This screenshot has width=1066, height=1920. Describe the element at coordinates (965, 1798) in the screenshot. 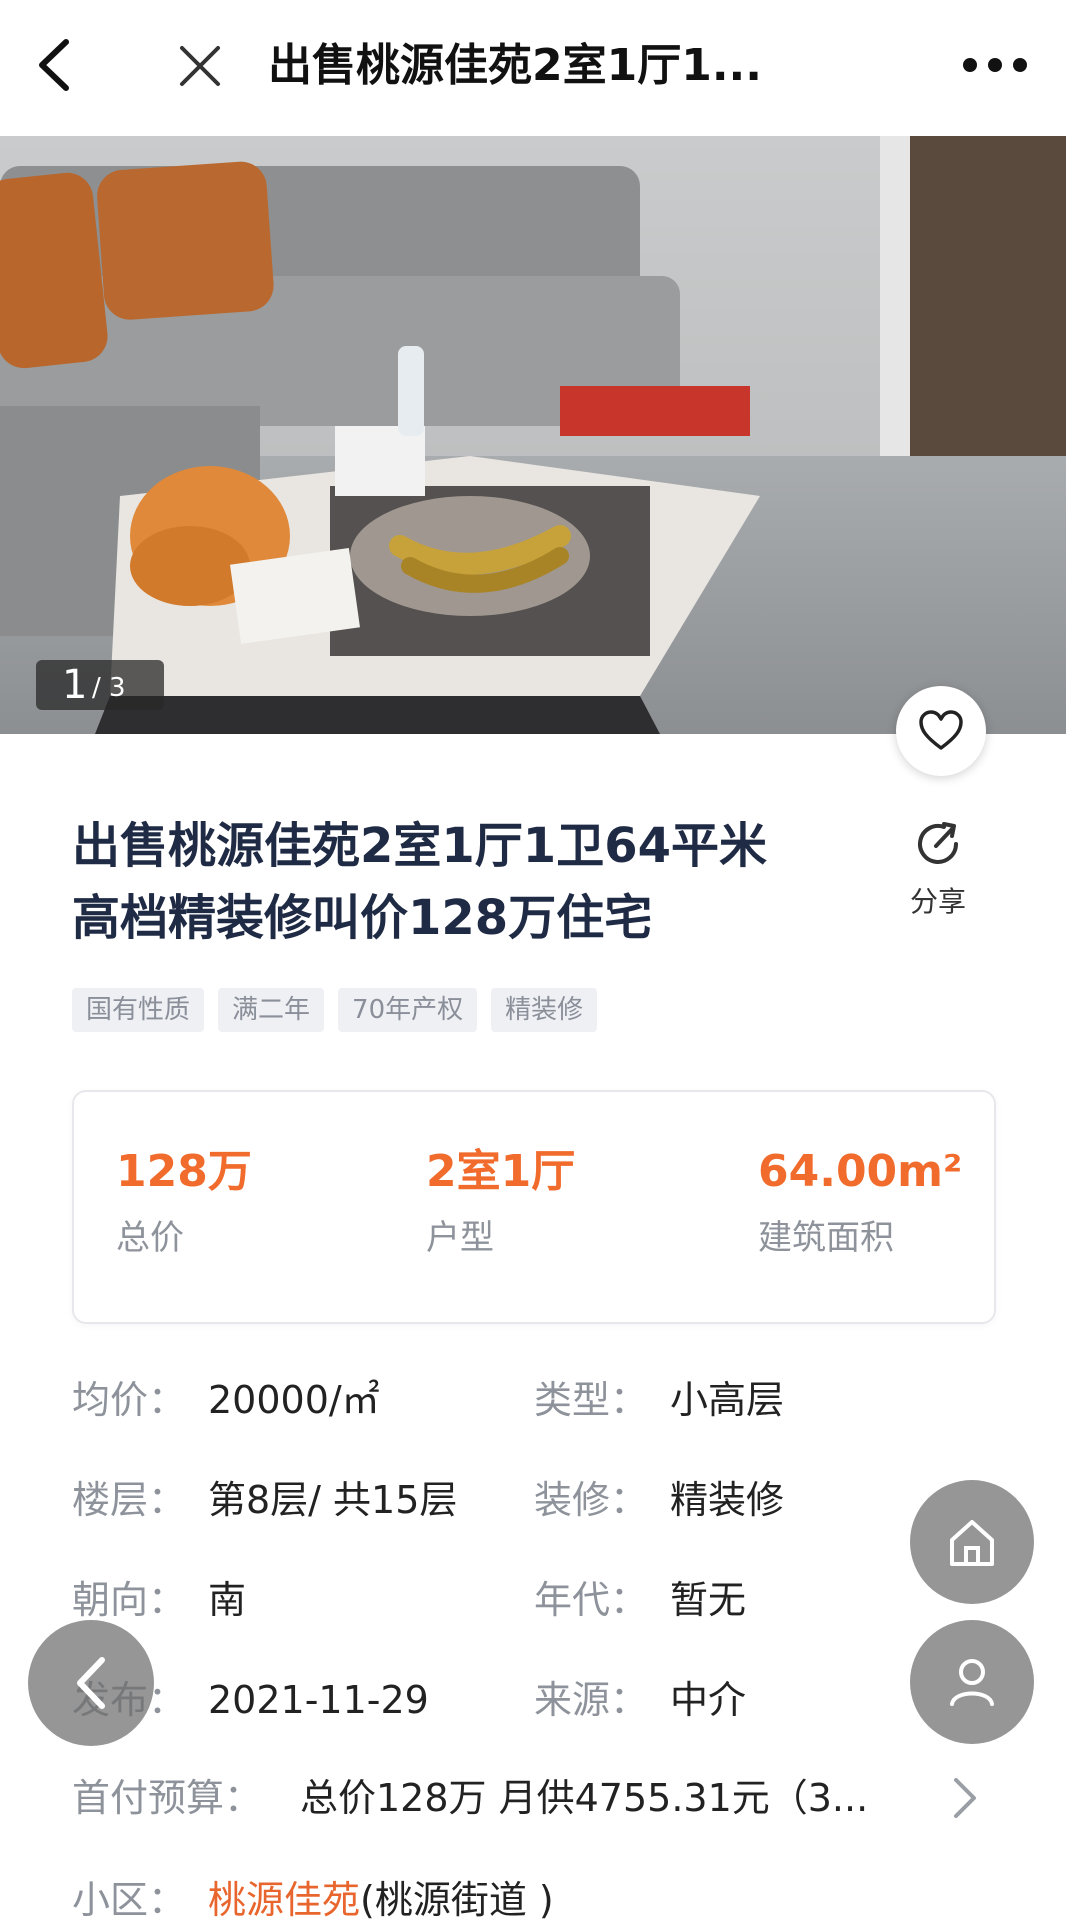

I see `chevron-right-icon` at that location.